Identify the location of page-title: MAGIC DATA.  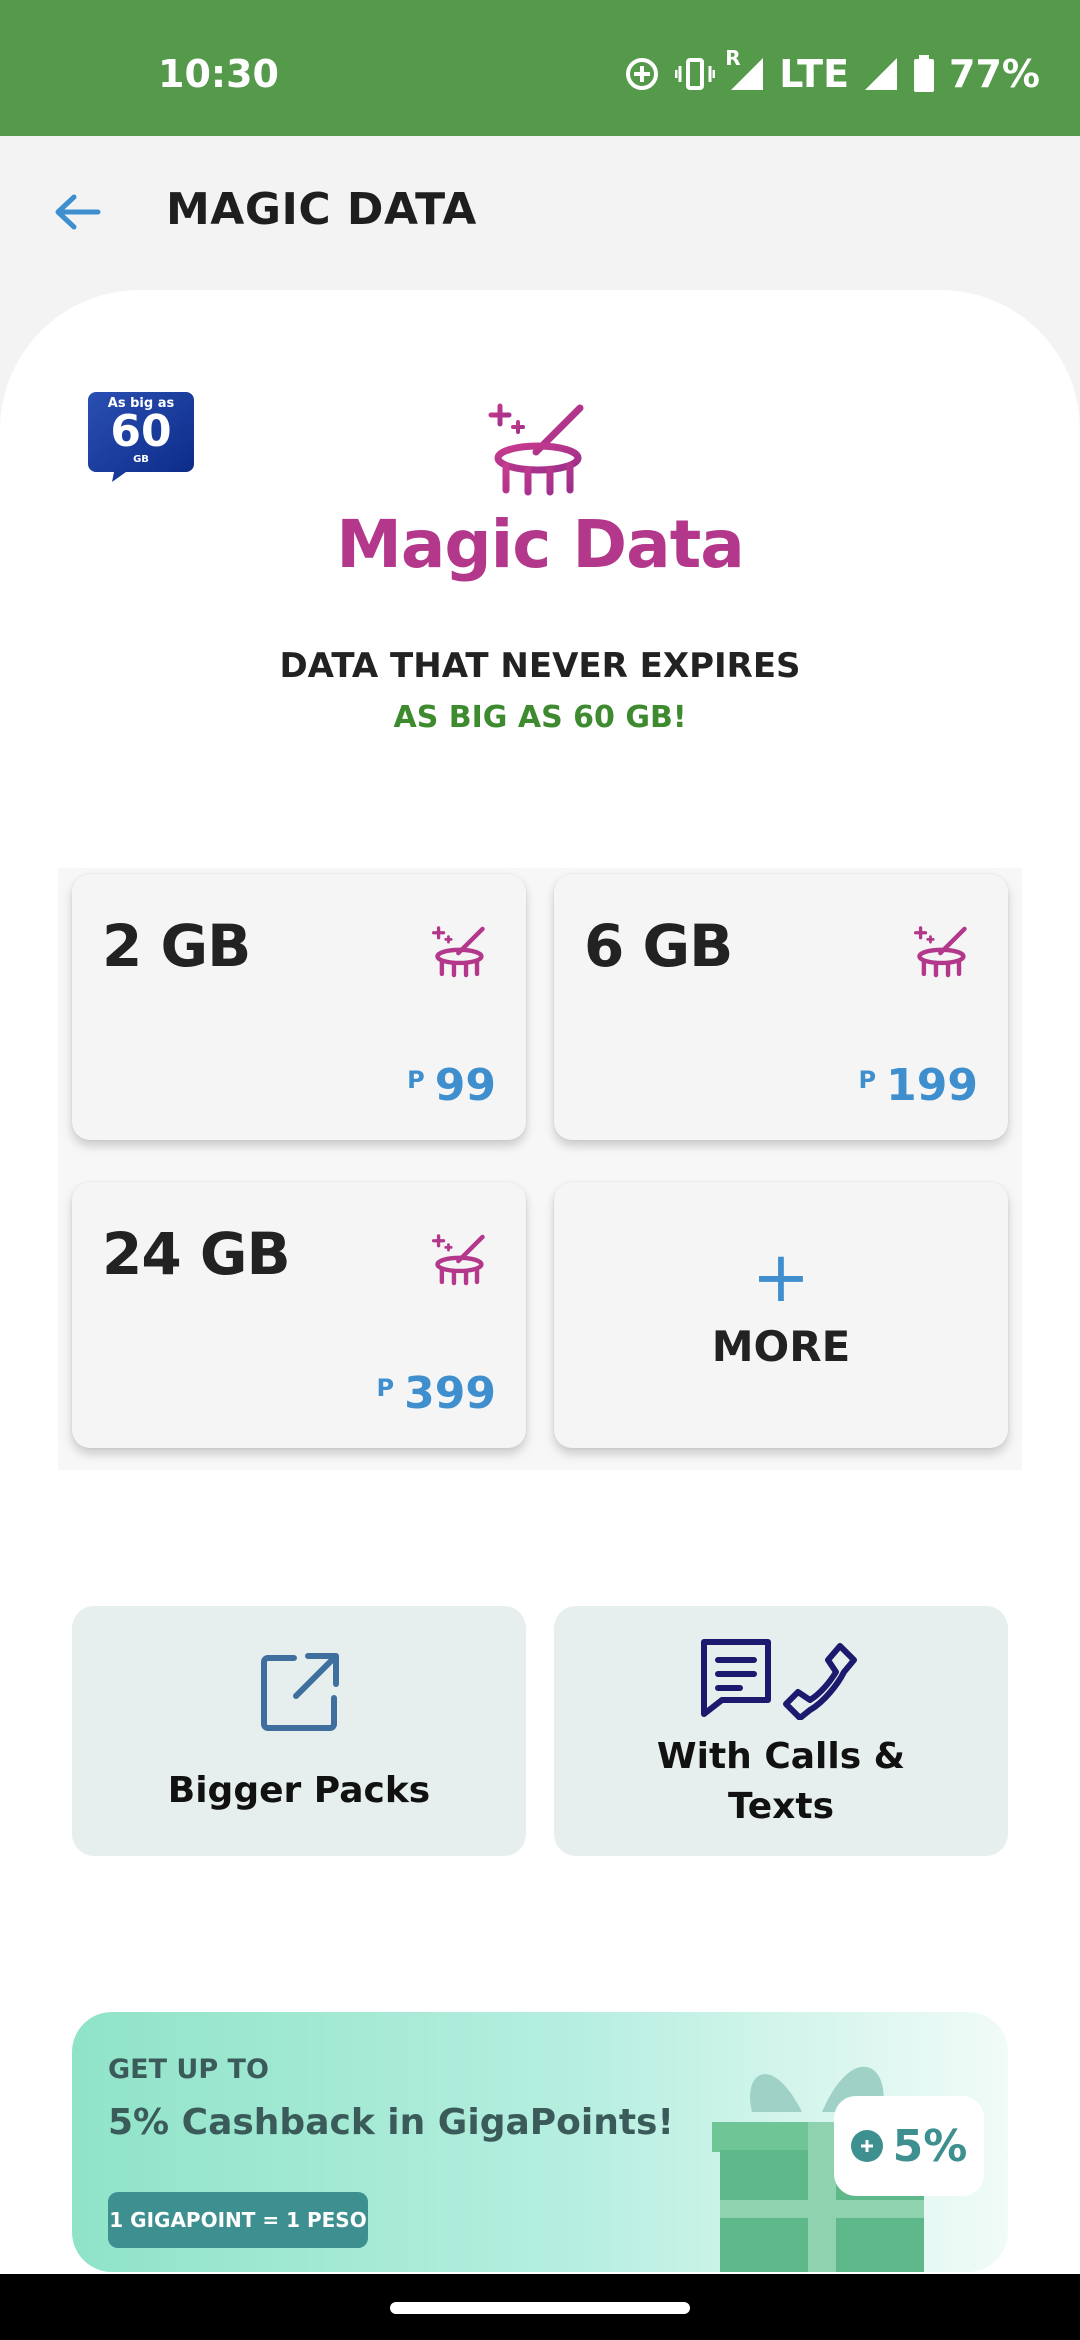
(321, 209).